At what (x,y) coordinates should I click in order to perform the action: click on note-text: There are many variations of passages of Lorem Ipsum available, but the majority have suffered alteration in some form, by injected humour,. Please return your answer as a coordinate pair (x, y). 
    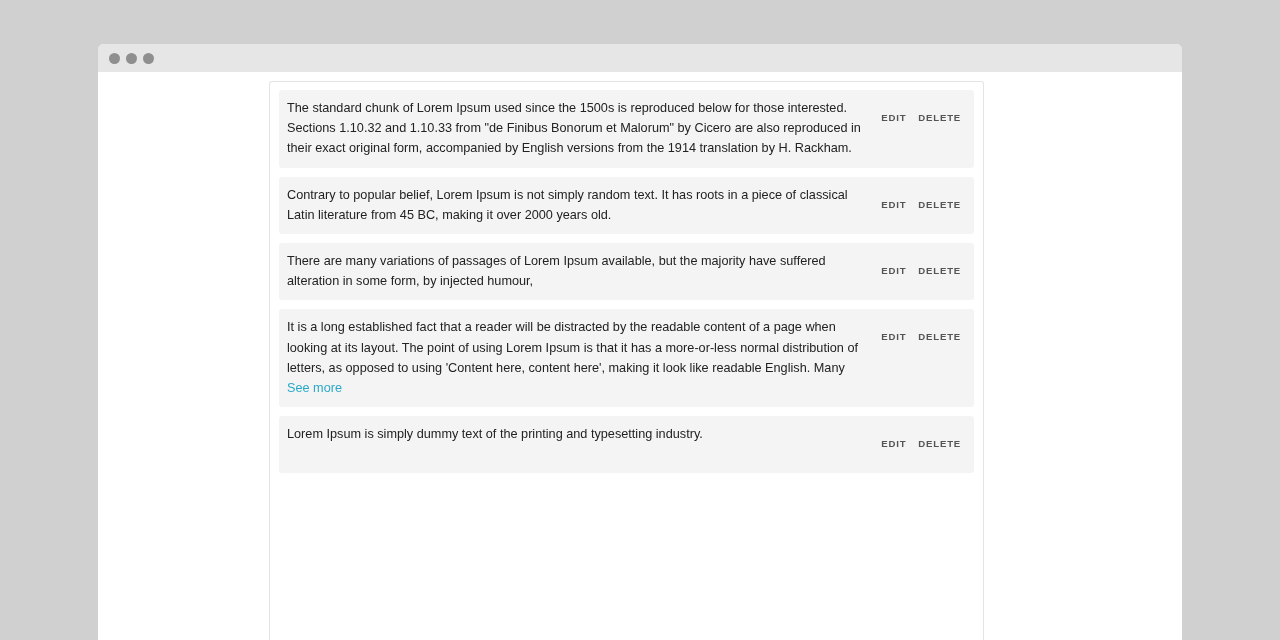
    Looking at the image, I should click on (557, 272).